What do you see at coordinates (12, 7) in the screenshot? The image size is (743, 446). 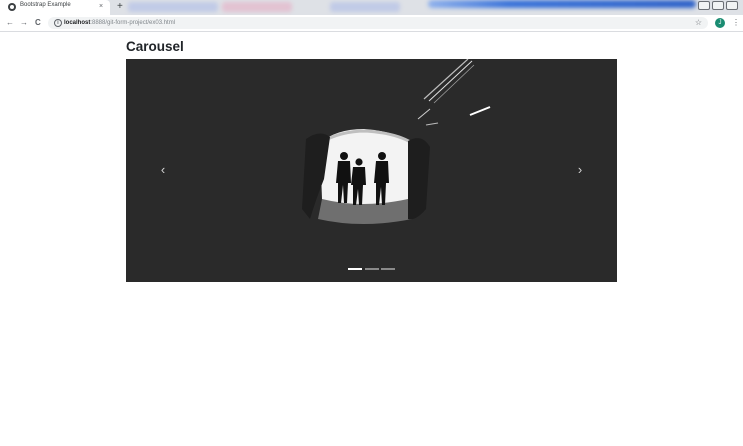 I see `globe-icon` at bounding box center [12, 7].